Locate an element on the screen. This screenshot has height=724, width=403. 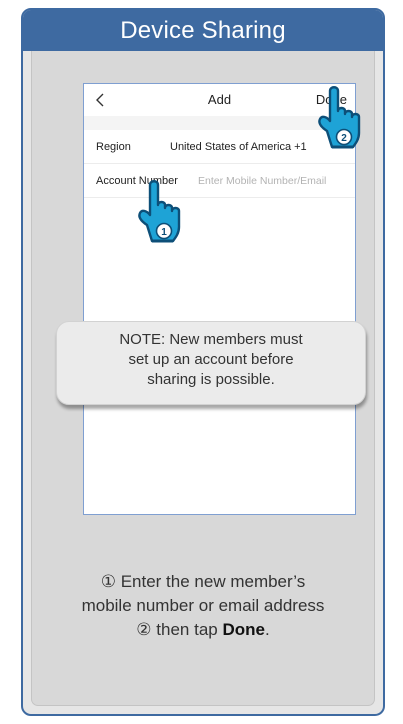
card-title: Device Sharing is located at coordinates (203, 30).